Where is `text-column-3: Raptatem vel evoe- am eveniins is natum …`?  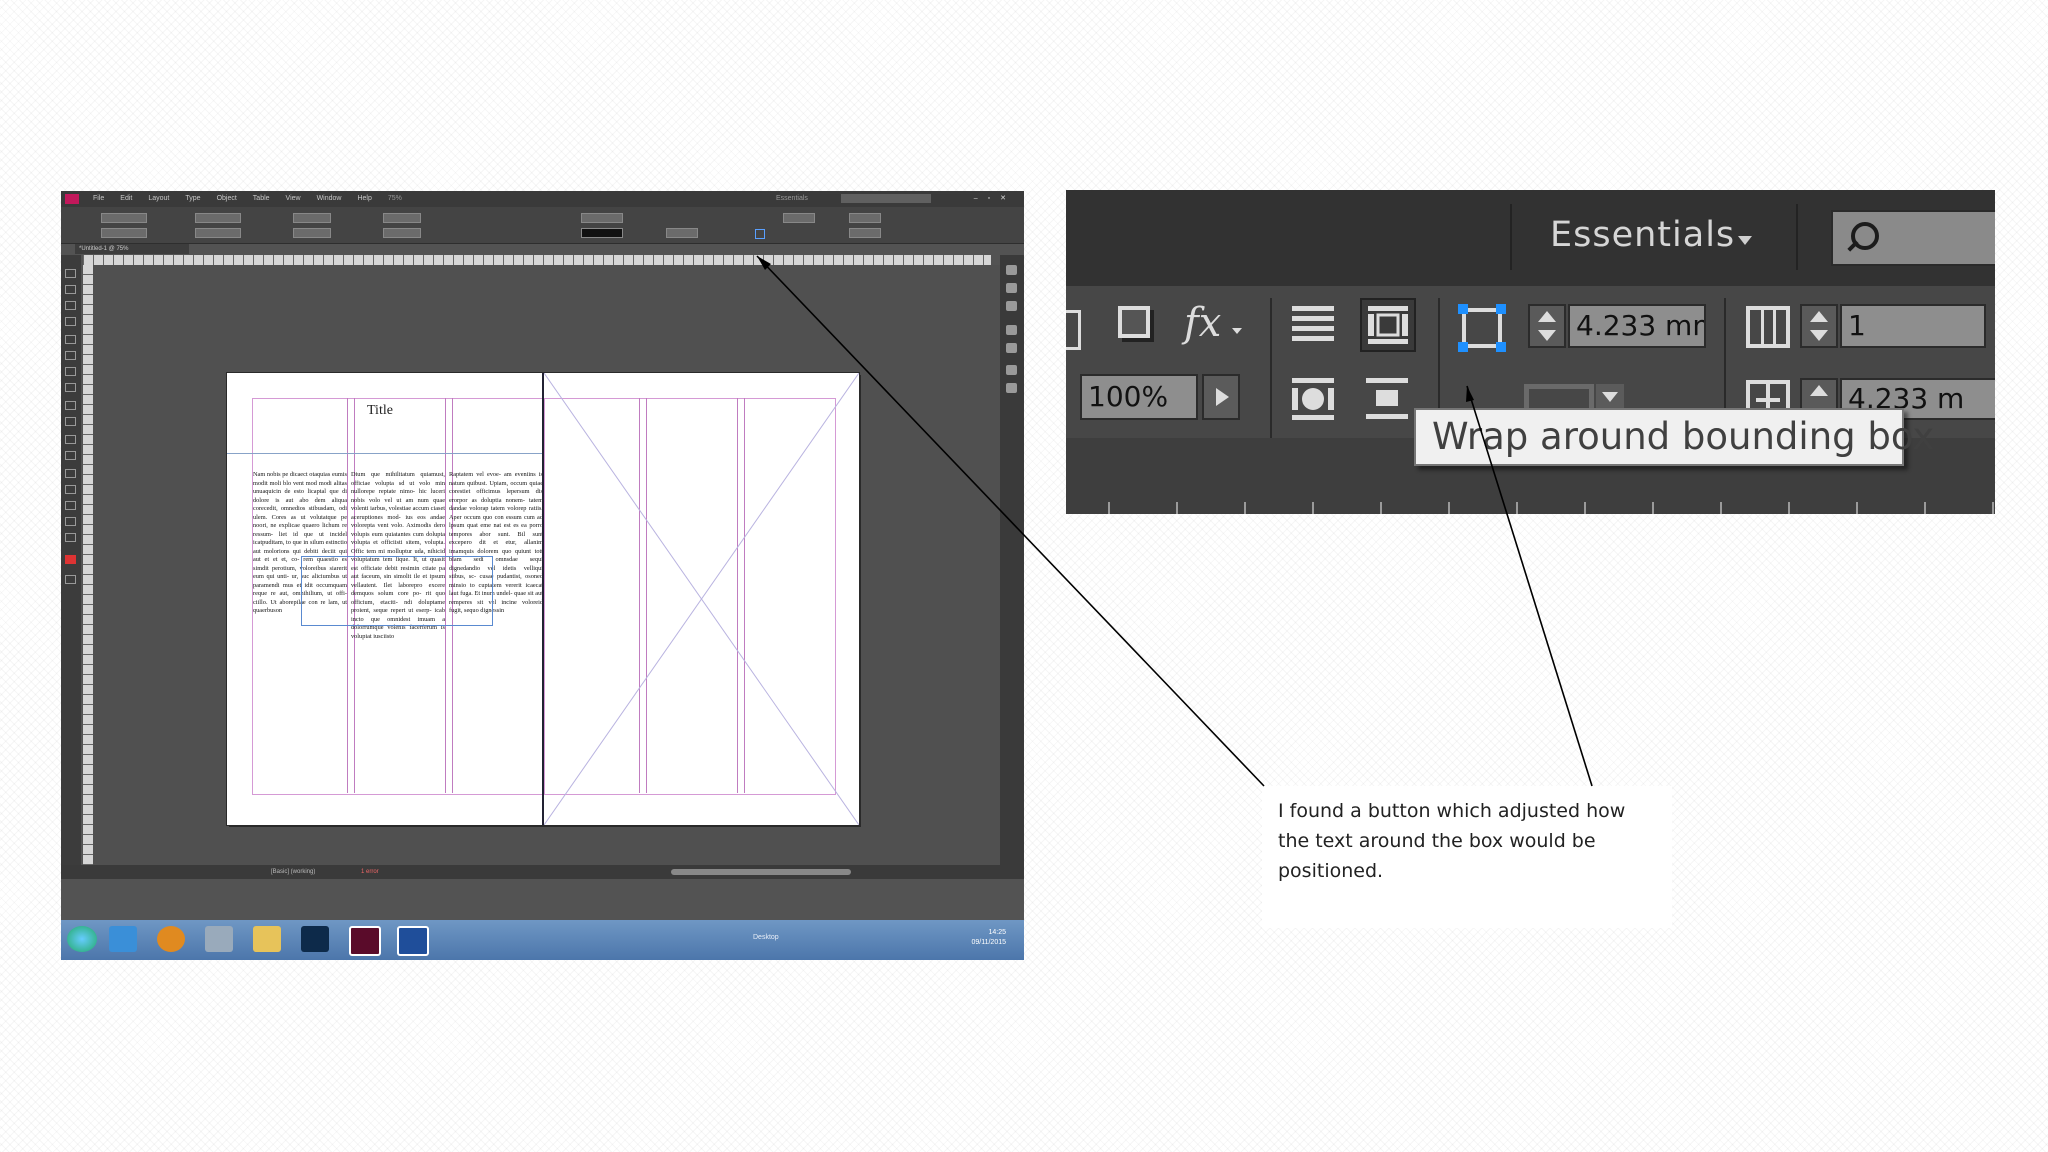 text-column-3: Raptatem vel evoe- am eveniins is natum … is located at coordinates (496, 626).